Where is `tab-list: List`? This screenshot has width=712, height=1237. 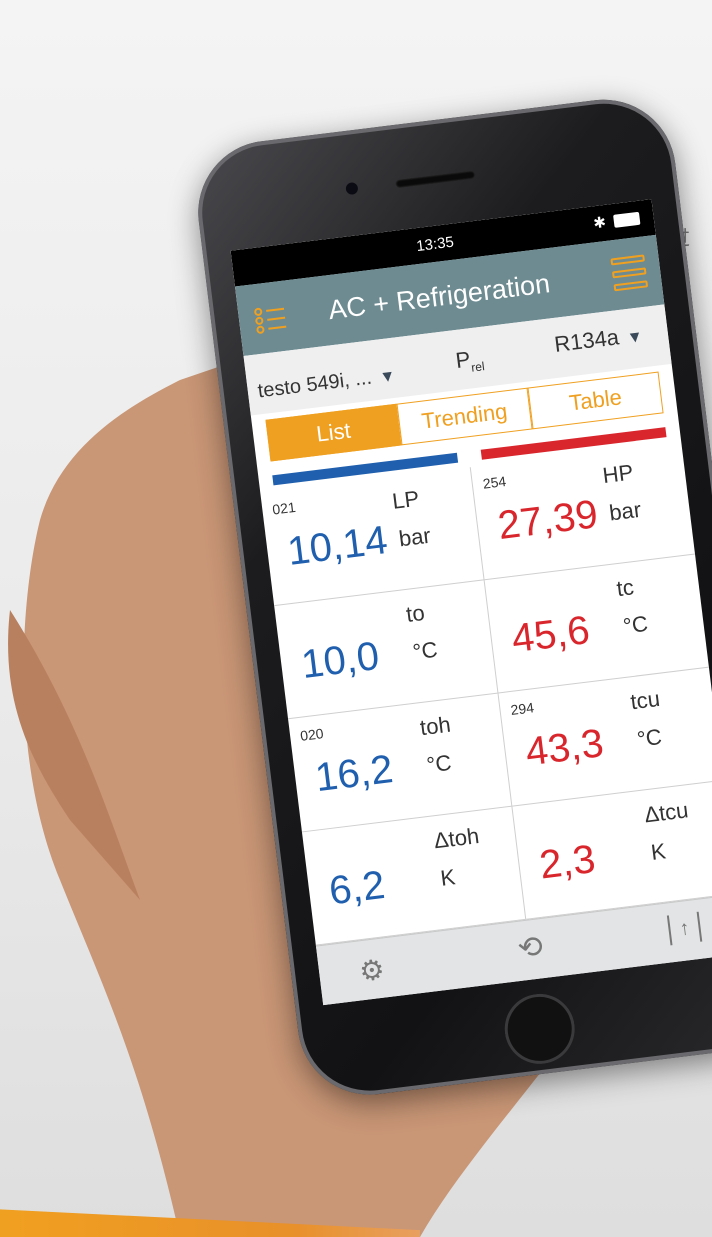
tab-list: List is located at coordinates (333, 432).